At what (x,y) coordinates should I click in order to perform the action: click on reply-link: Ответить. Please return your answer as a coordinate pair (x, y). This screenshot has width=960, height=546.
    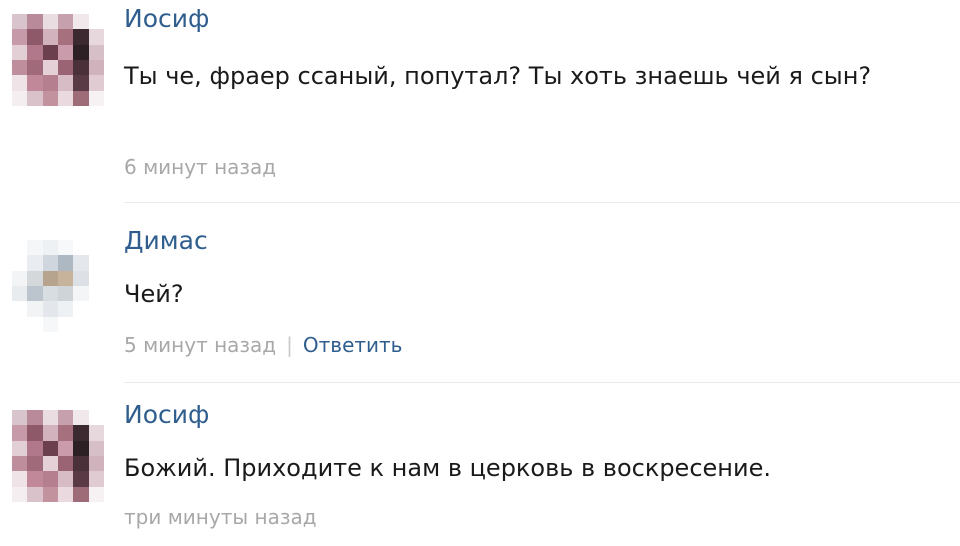
    Looking at the image, I should click on (353, 345).